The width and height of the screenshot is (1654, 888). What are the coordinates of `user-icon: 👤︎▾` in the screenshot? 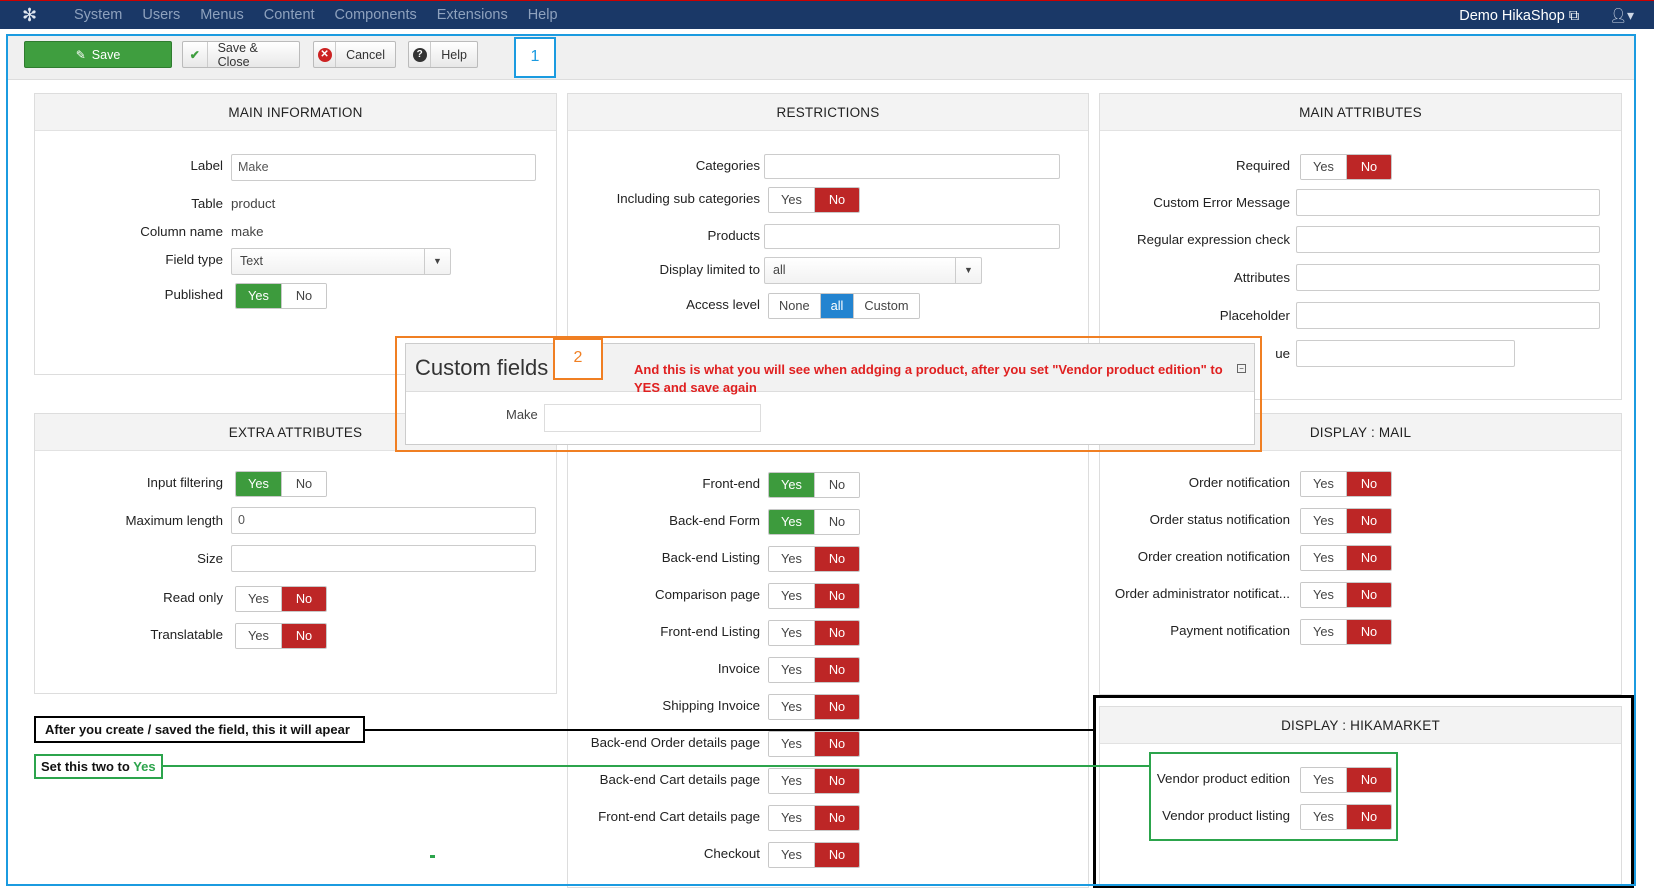 It's located at (1621, 15).